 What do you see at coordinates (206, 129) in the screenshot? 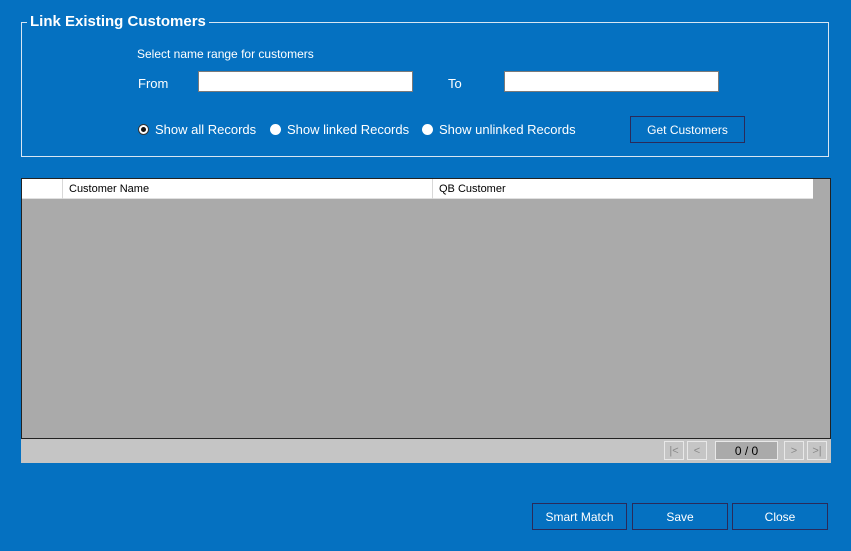
I see `radio-label: Show all Records` at bounding box center [206, 129].